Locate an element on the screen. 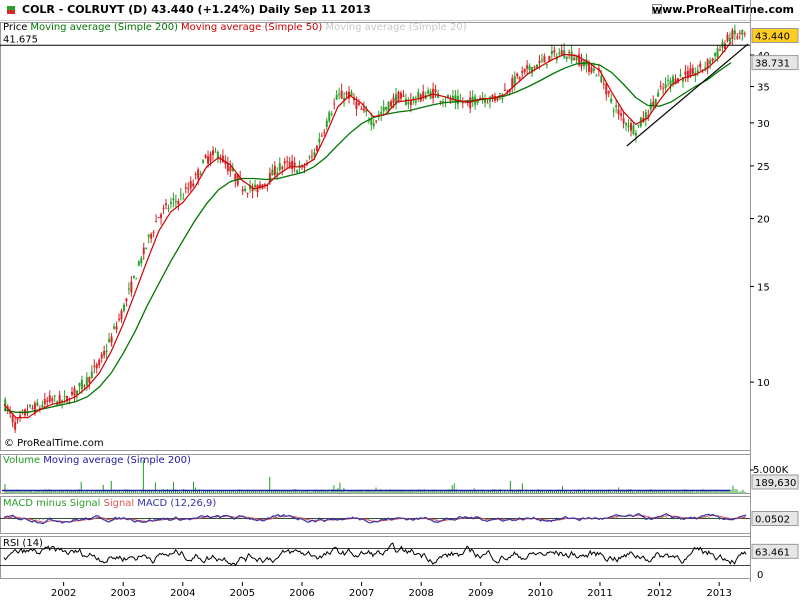 The image size is (800, 600). x-tick-label: 2010 is located at coordinates (540, 593).